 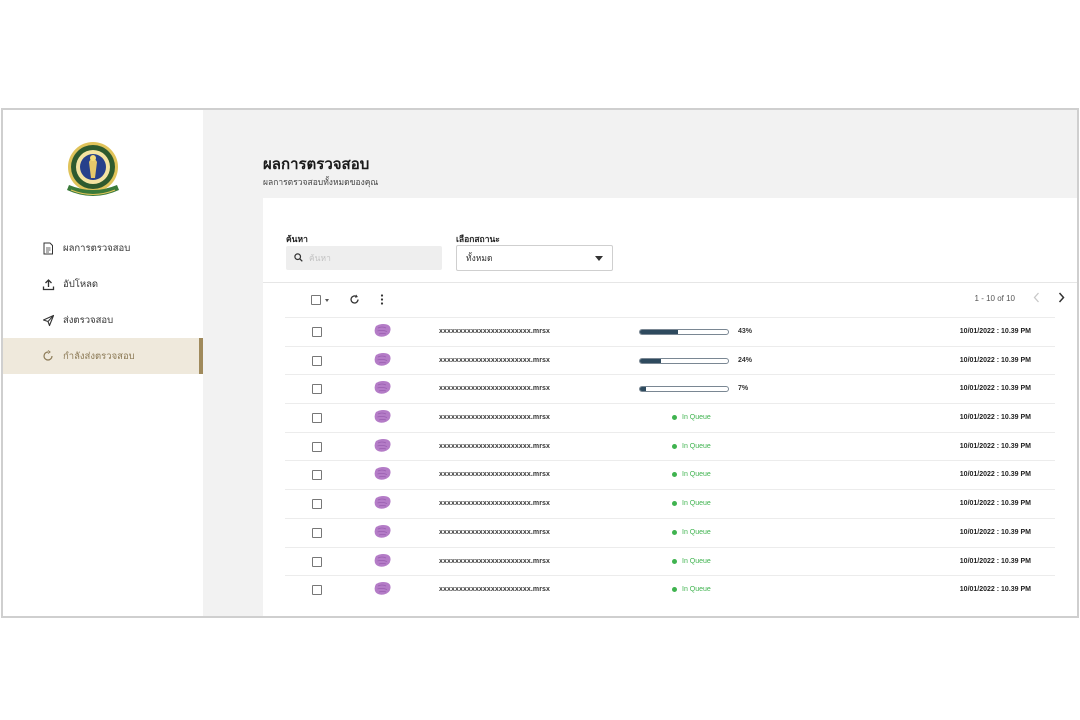 I want to click on progress-percent: 24%, so click(x=745, y=360).